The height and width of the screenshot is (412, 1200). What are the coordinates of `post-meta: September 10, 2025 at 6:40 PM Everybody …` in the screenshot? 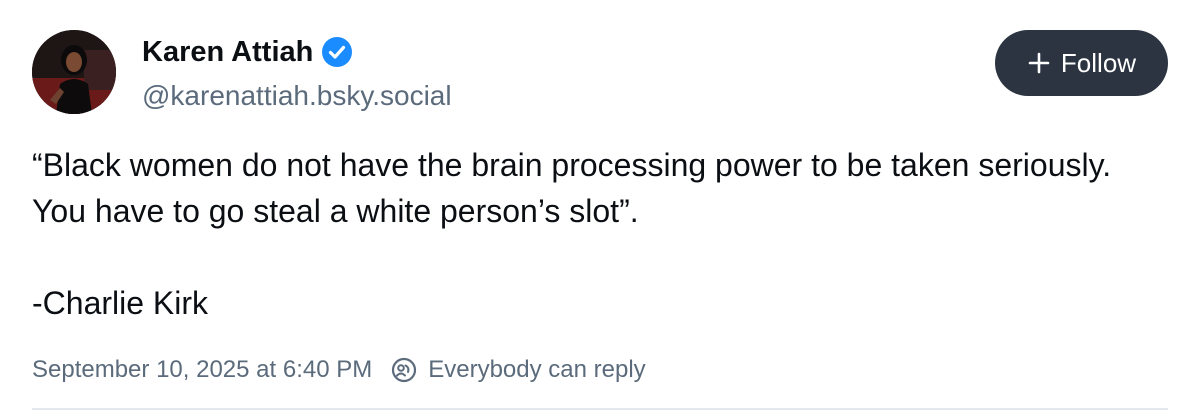 It's located at (339, 370).